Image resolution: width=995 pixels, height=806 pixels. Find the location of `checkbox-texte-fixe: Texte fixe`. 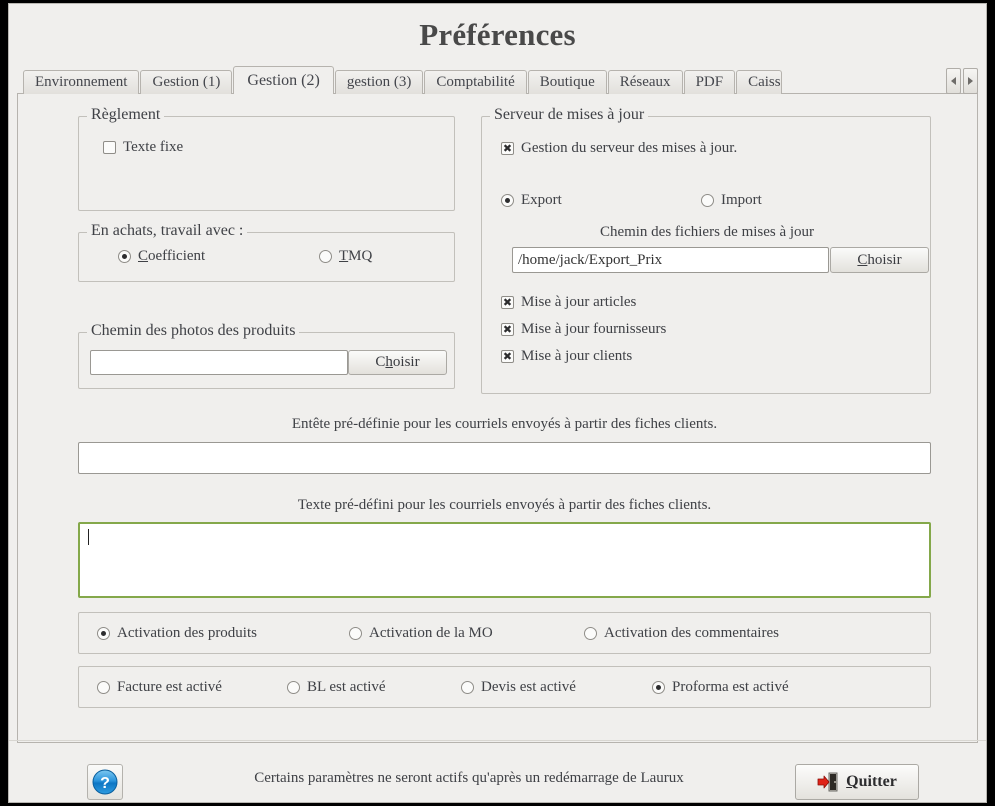

checkbox-texte-fixe: Texte fixe is located at coordinates (143, 147).